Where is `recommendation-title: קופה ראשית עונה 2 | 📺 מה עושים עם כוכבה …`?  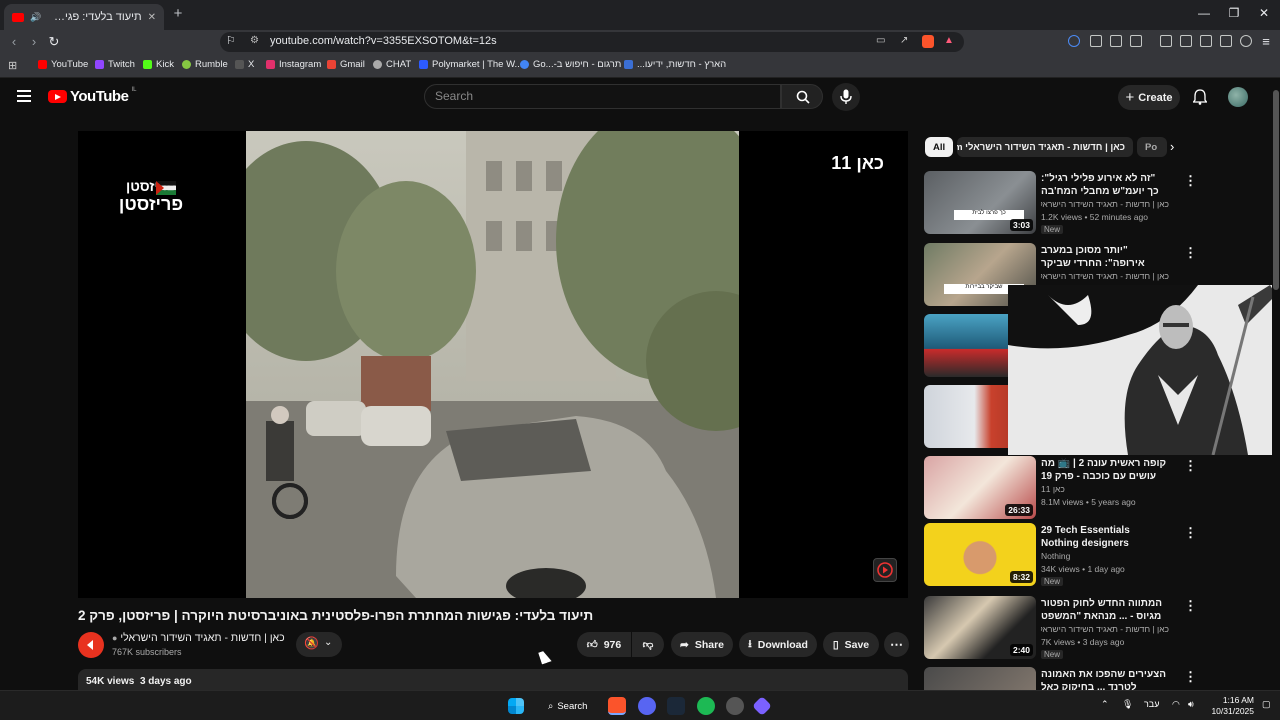
recommendation-title: קופה ראשית עונה 2 | 📺 מה עושים עם כוכבה … is located at coordinates (1104, 470).